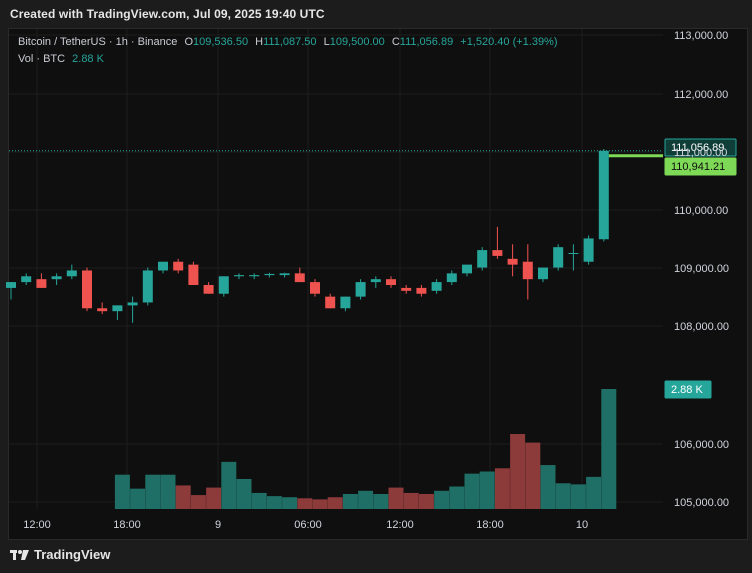 This screenshot has height=573, width=752. I want to click on ma-price-tag-label: 110,941.21, so click(698, 167).